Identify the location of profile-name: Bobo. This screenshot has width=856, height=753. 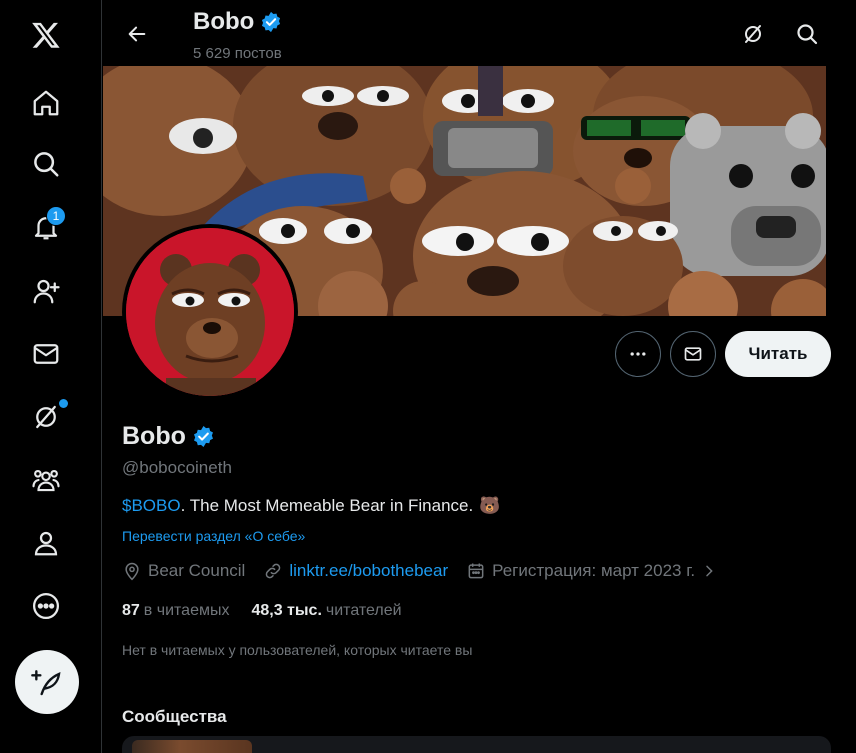
(154, 436).